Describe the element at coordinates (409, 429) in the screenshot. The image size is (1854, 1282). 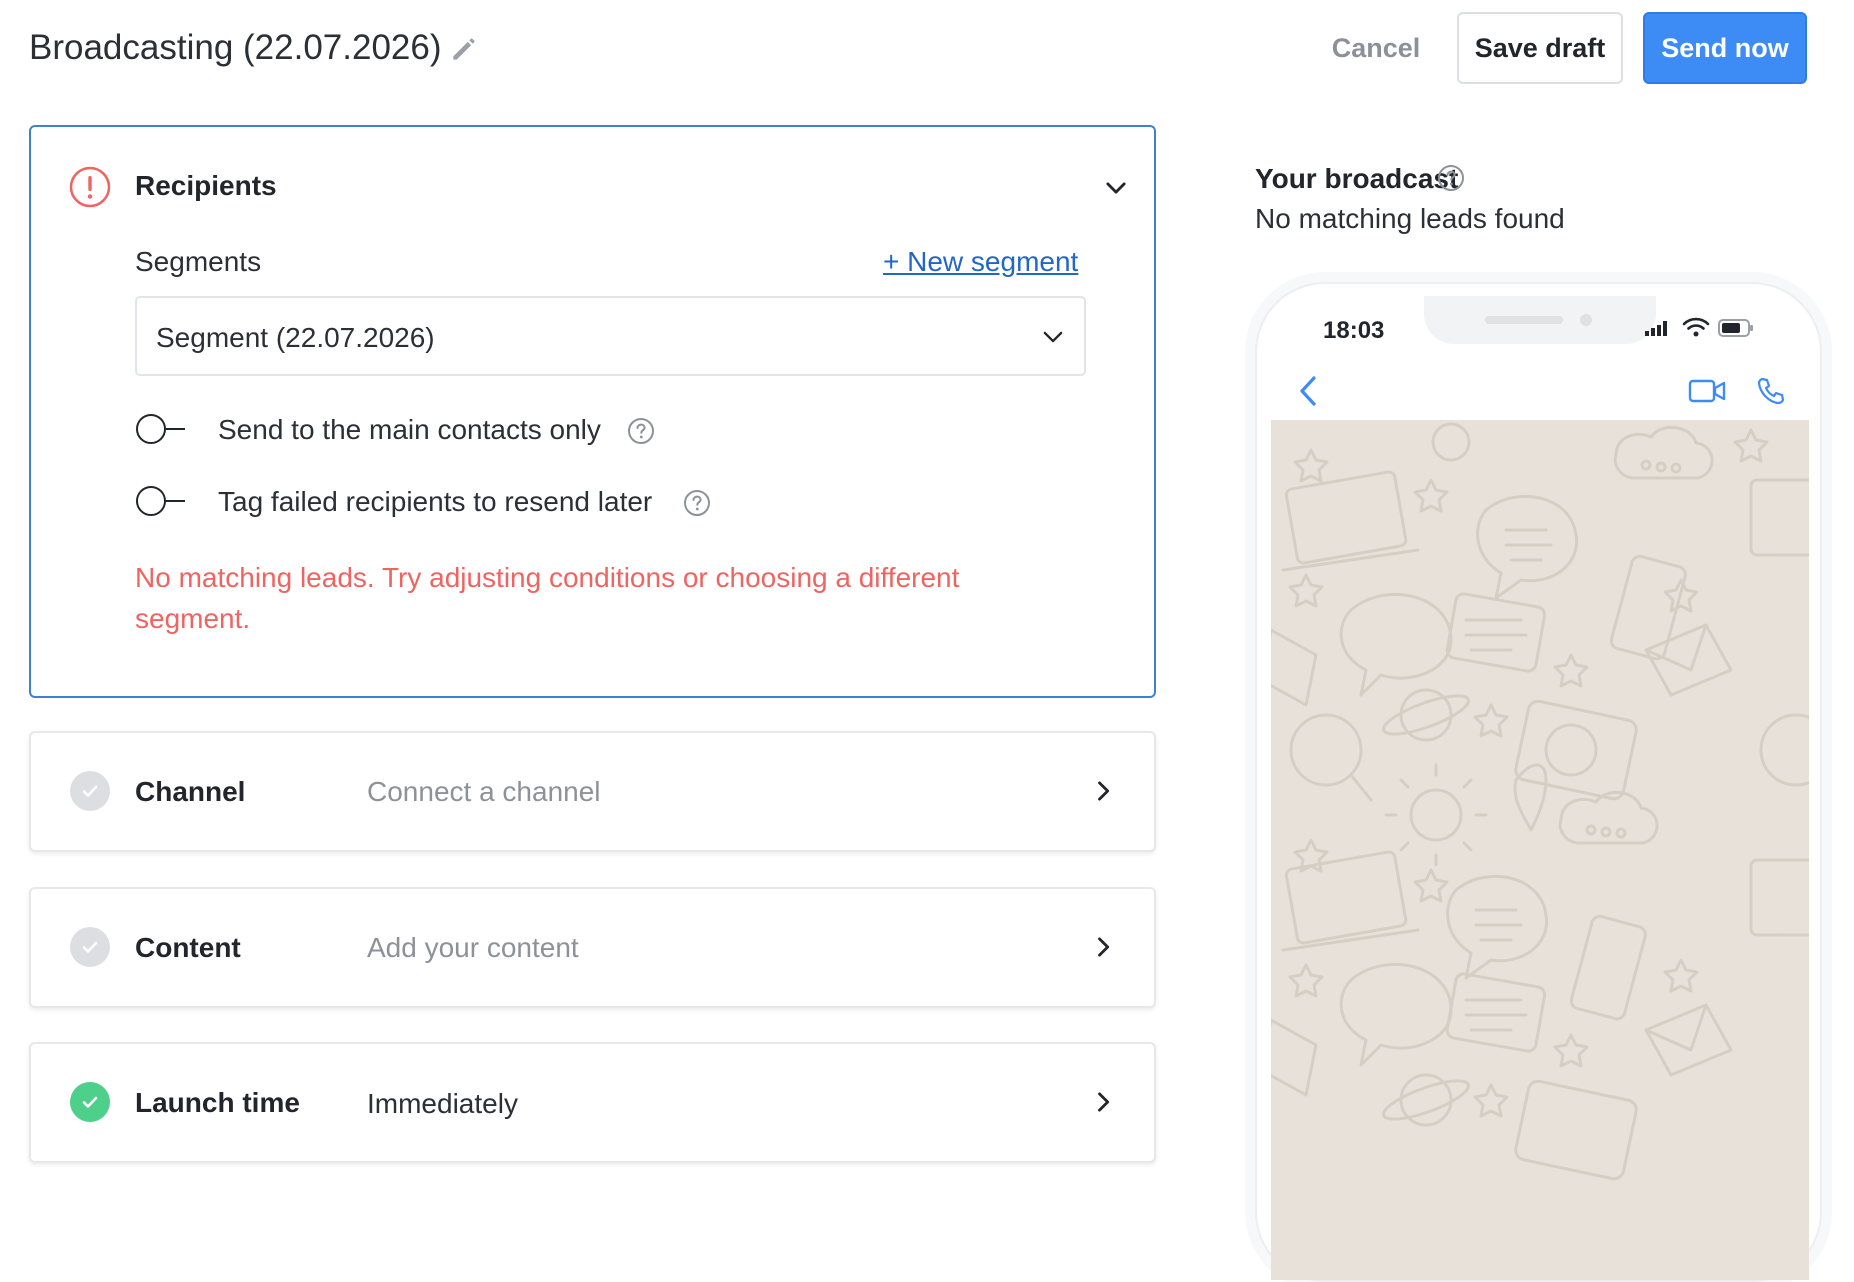
I see `main-contacts-label: Send to the main contacts only` at that location.